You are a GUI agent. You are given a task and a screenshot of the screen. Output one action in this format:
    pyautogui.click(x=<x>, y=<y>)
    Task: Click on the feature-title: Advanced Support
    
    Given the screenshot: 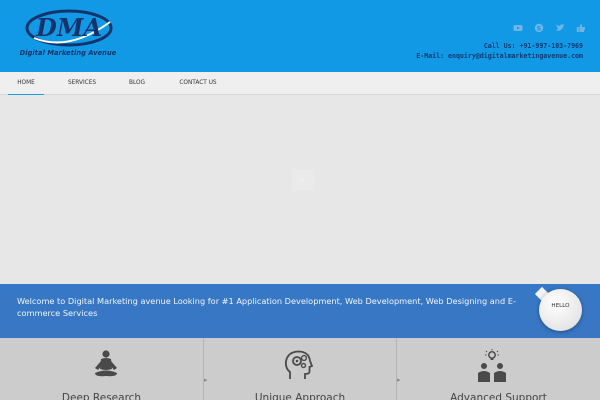 What is the action you would take?
    pyautogui.click(x=498, y=396)
    